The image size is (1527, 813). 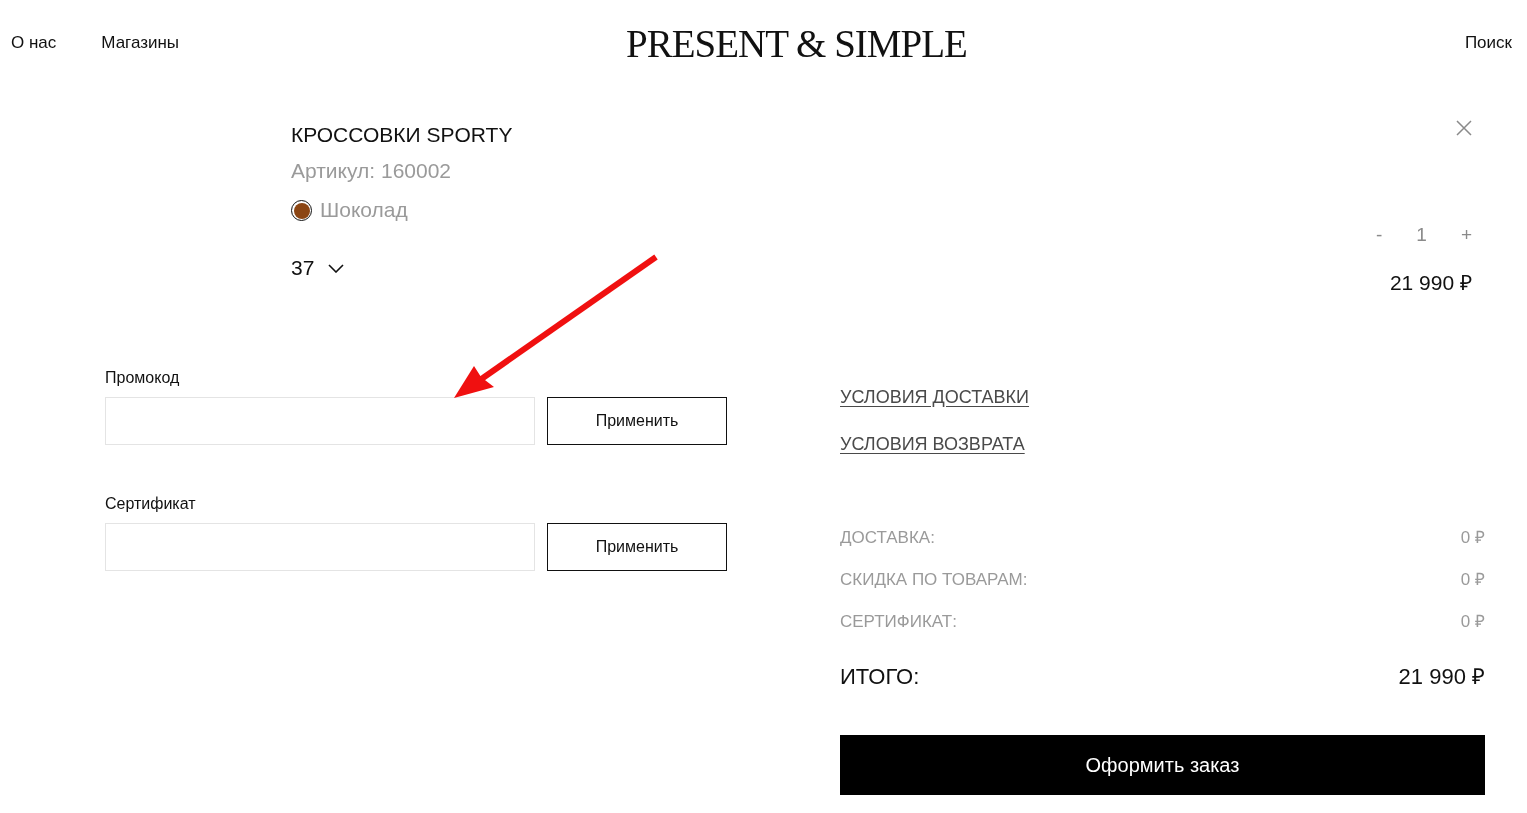 What do you see at coordinates (1464, 128) in the screenshot?
I see `close-icon` at bounding box center [1464, 128].